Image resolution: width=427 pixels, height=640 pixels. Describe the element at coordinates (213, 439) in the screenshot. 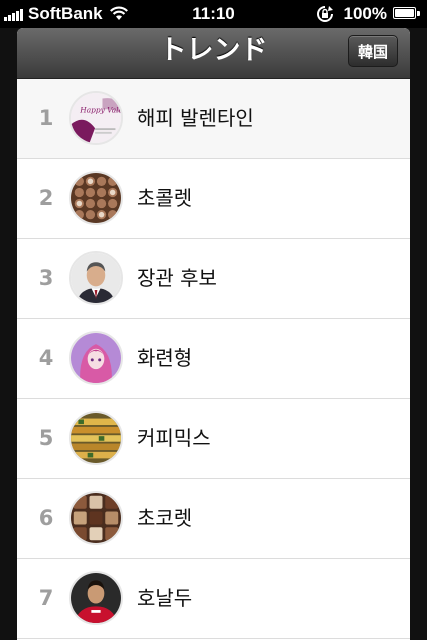

I see `trend-item-5: 5 커피믹스` at that location.